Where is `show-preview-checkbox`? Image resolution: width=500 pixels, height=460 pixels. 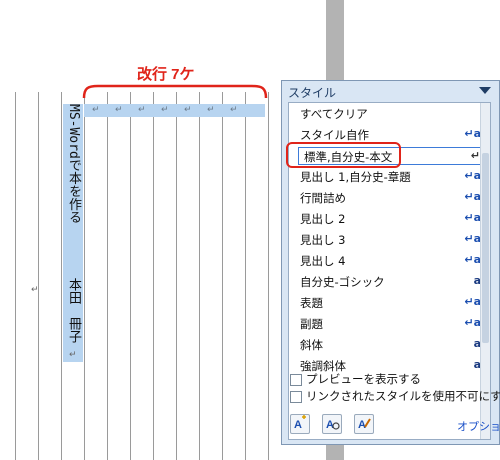 show-preview-checkbox is located at coordinates (296, 379).